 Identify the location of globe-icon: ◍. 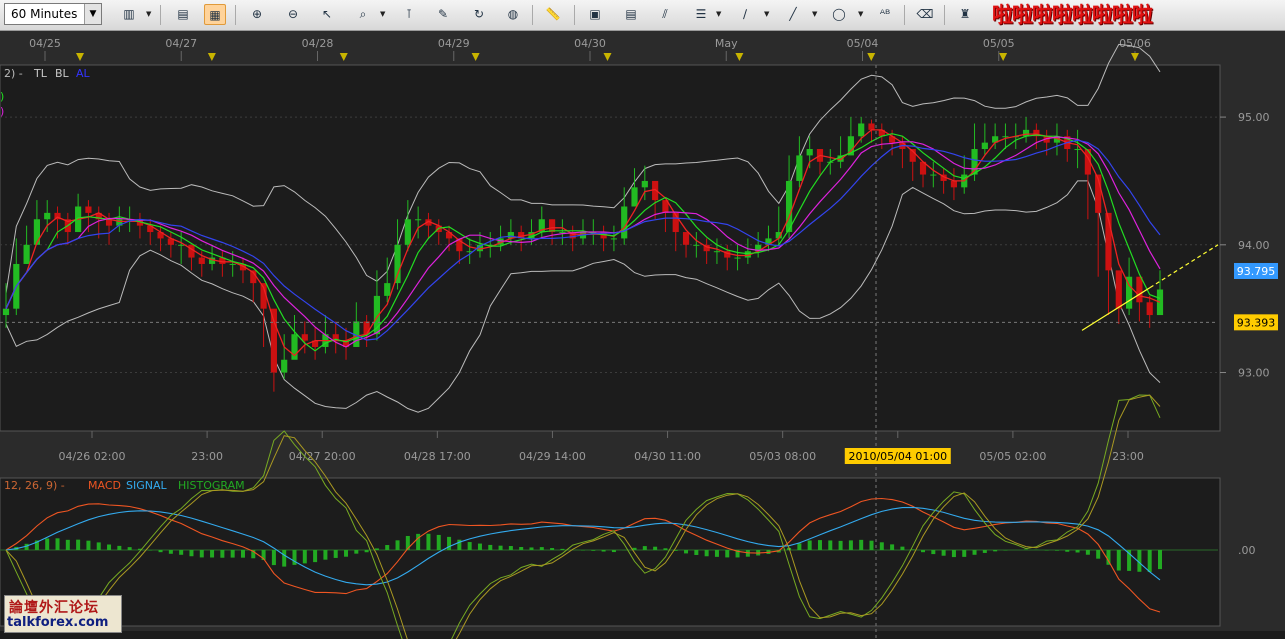
(513, 14).